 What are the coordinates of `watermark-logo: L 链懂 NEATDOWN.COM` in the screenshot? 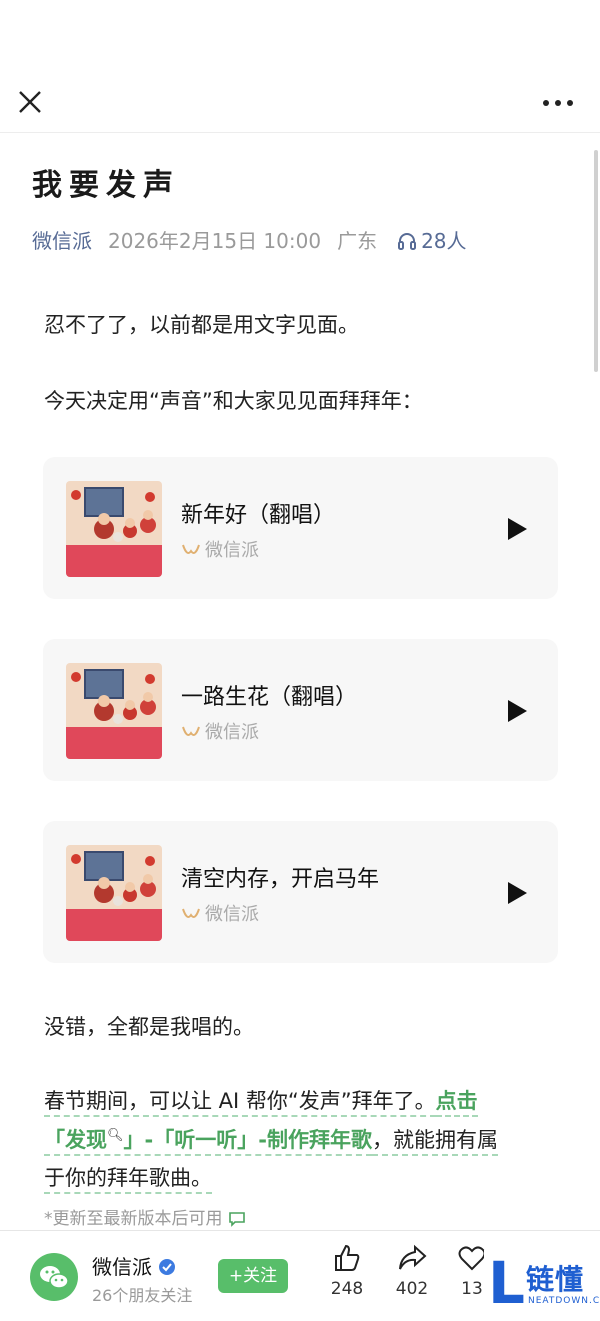 It's located at (542, 1285).